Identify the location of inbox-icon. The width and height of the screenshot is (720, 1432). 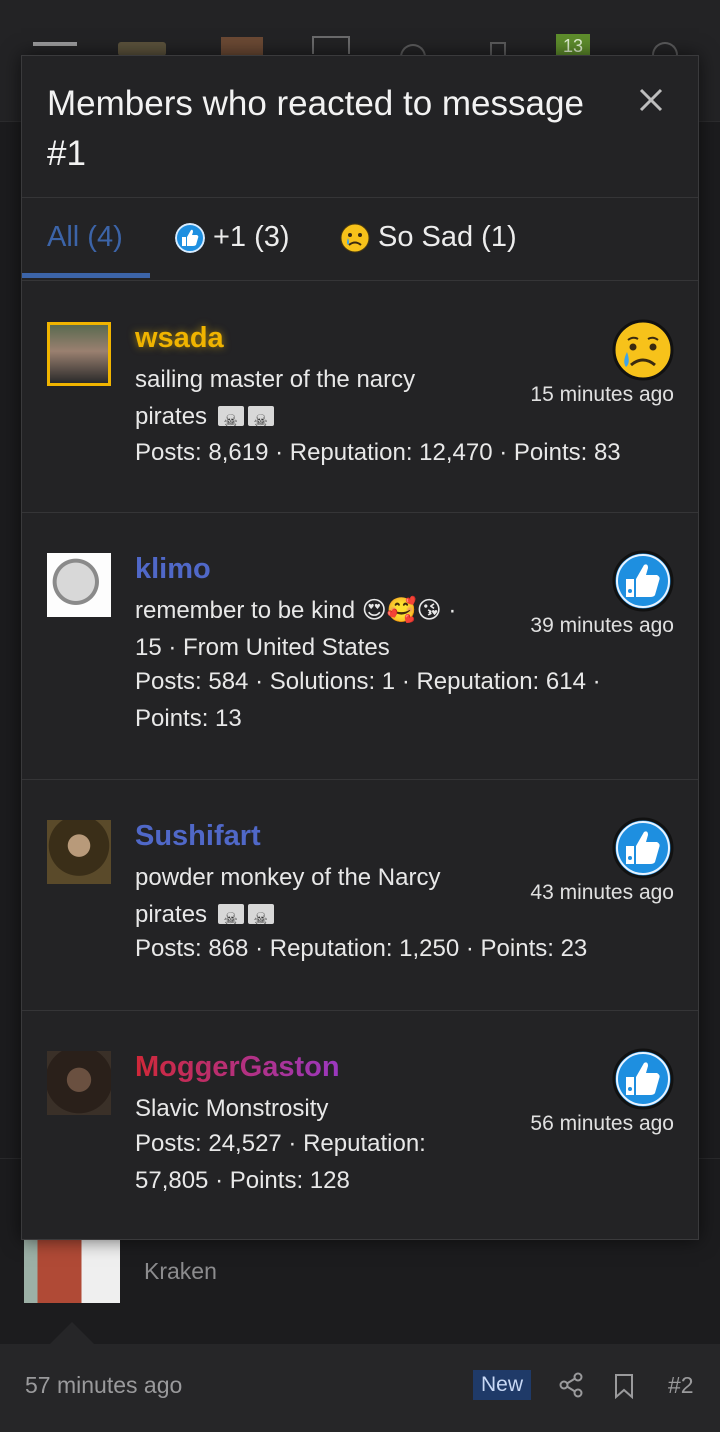
(331, 45).